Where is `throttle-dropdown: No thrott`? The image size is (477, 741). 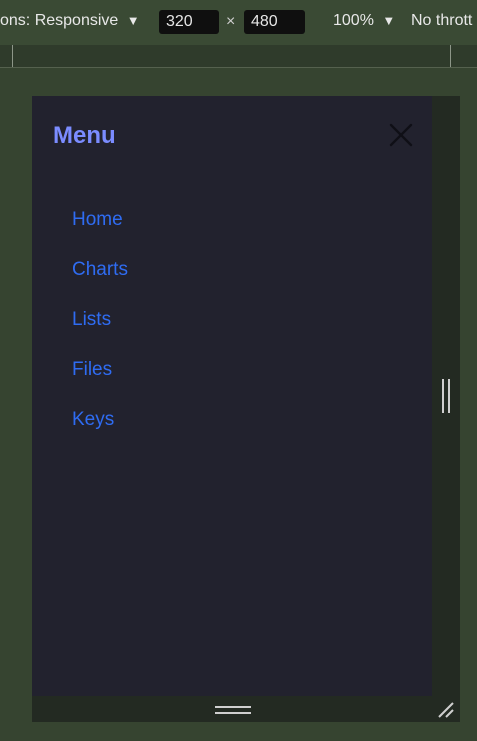 throttle-dropdown: No thrott is located at coordinates (441, 21).